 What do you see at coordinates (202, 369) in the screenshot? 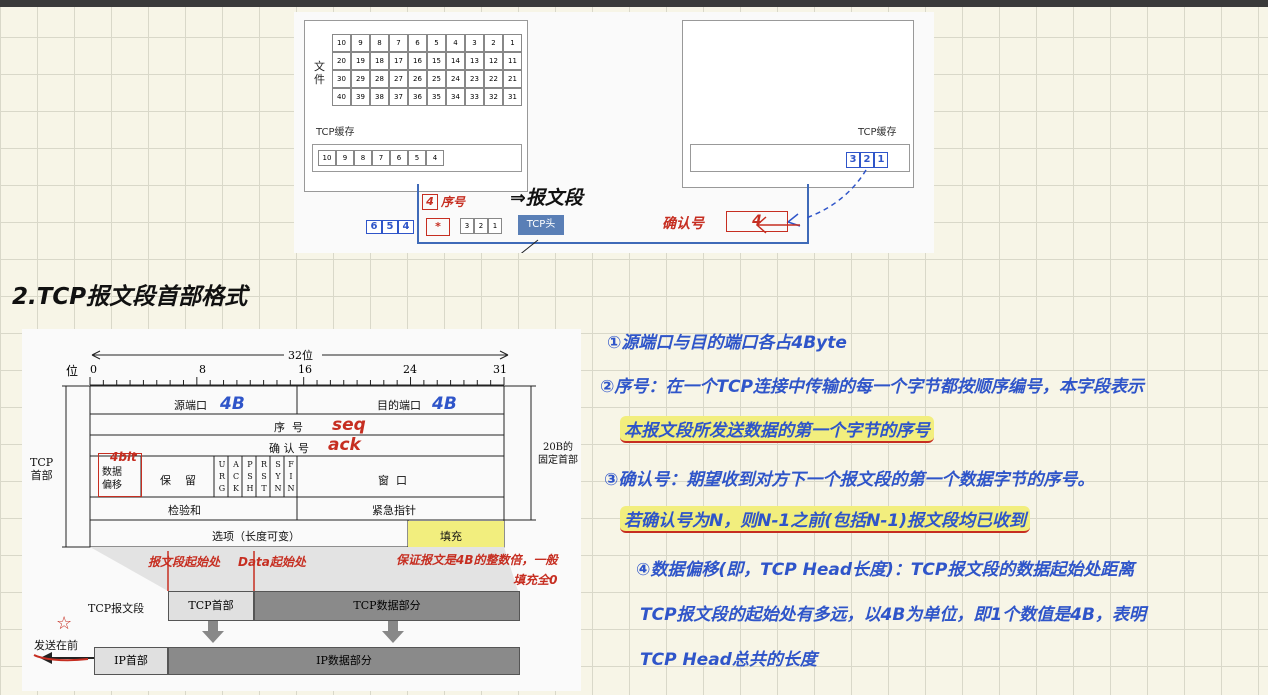
I see `bit-8: 8` at bounding box center [202, 369].